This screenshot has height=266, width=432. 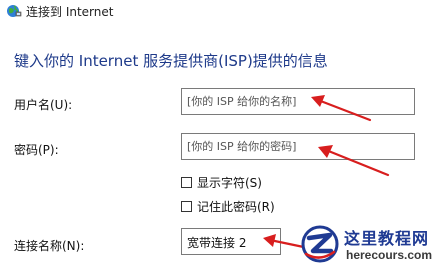 I want to click on show-characters-checkbox, so click(x=186, y=182).